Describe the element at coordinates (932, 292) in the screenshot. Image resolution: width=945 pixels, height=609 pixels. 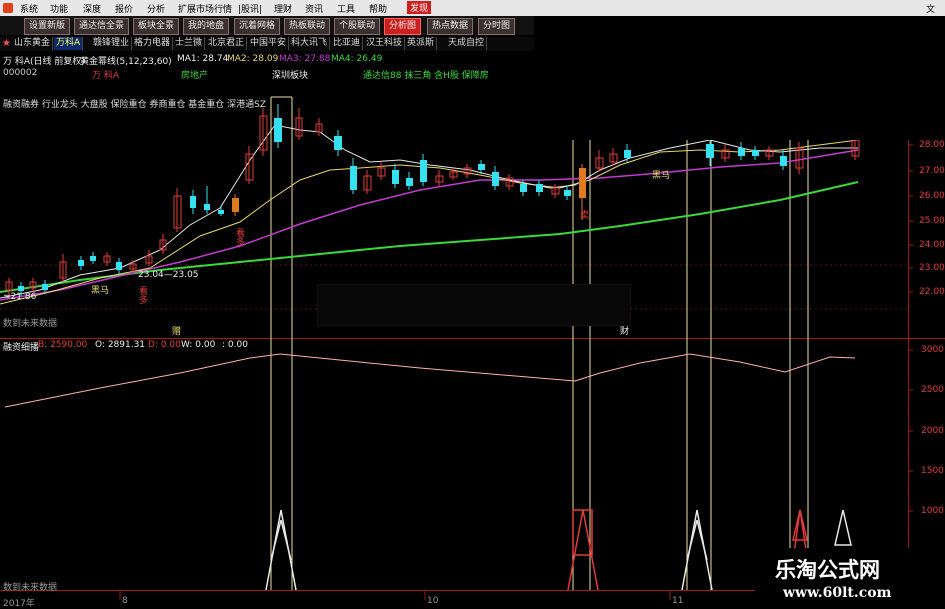
I see `price-tick: 22.00` at that location.